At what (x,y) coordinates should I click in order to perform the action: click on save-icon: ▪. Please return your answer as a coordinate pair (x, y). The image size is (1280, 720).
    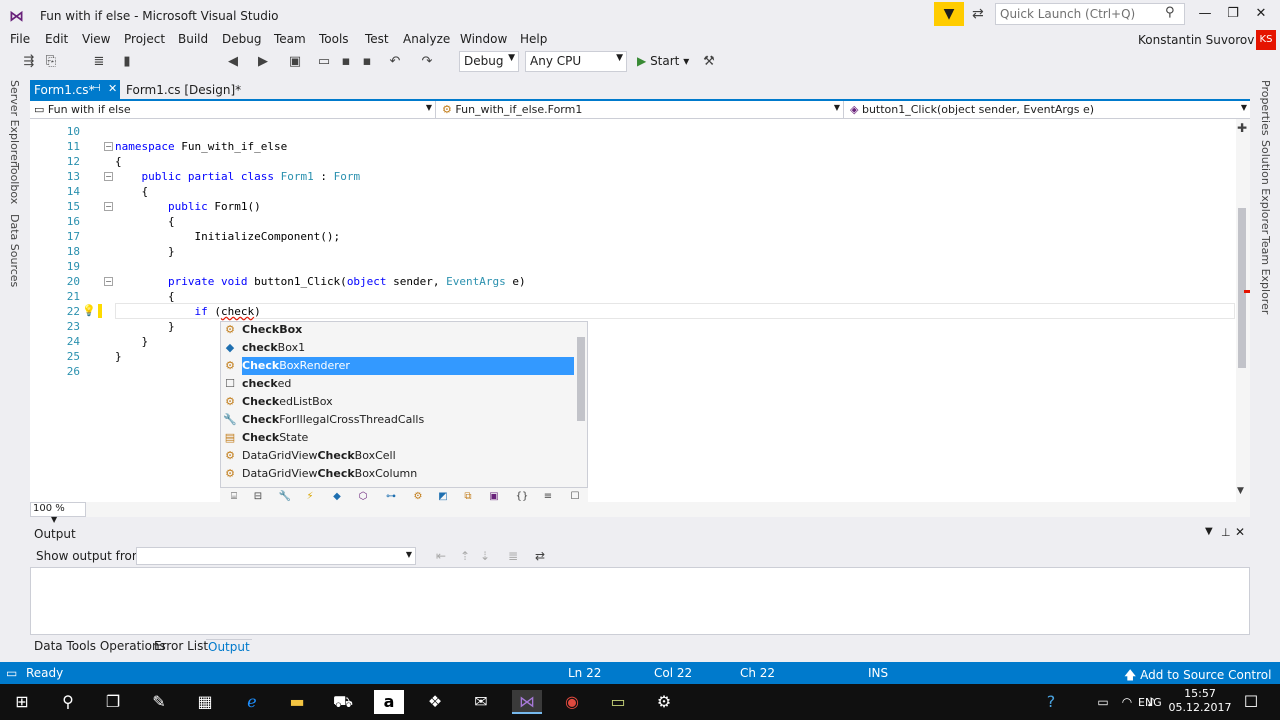
    Looking at the image, I should click on (346, 61).